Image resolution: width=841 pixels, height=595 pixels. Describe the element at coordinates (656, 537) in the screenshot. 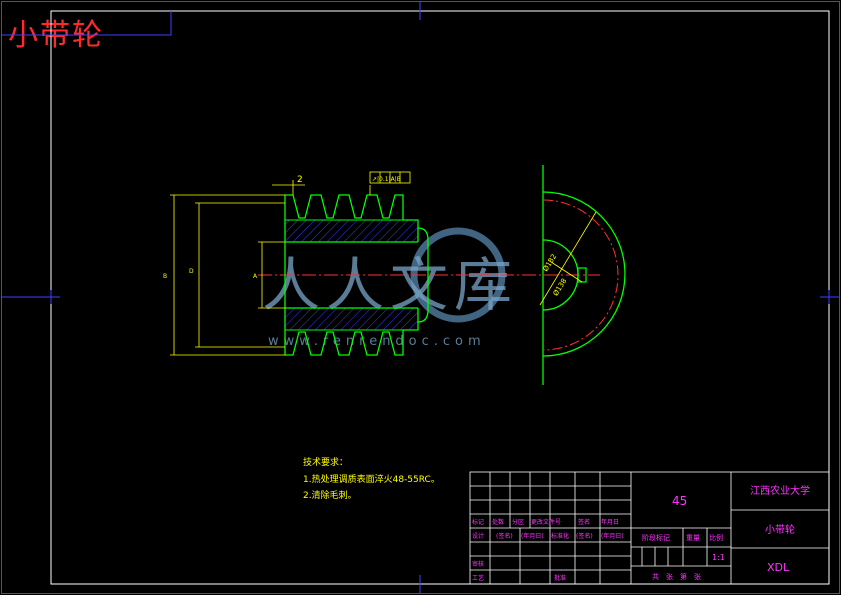

I see `label-stage-mark: 阶段标记` at that location.